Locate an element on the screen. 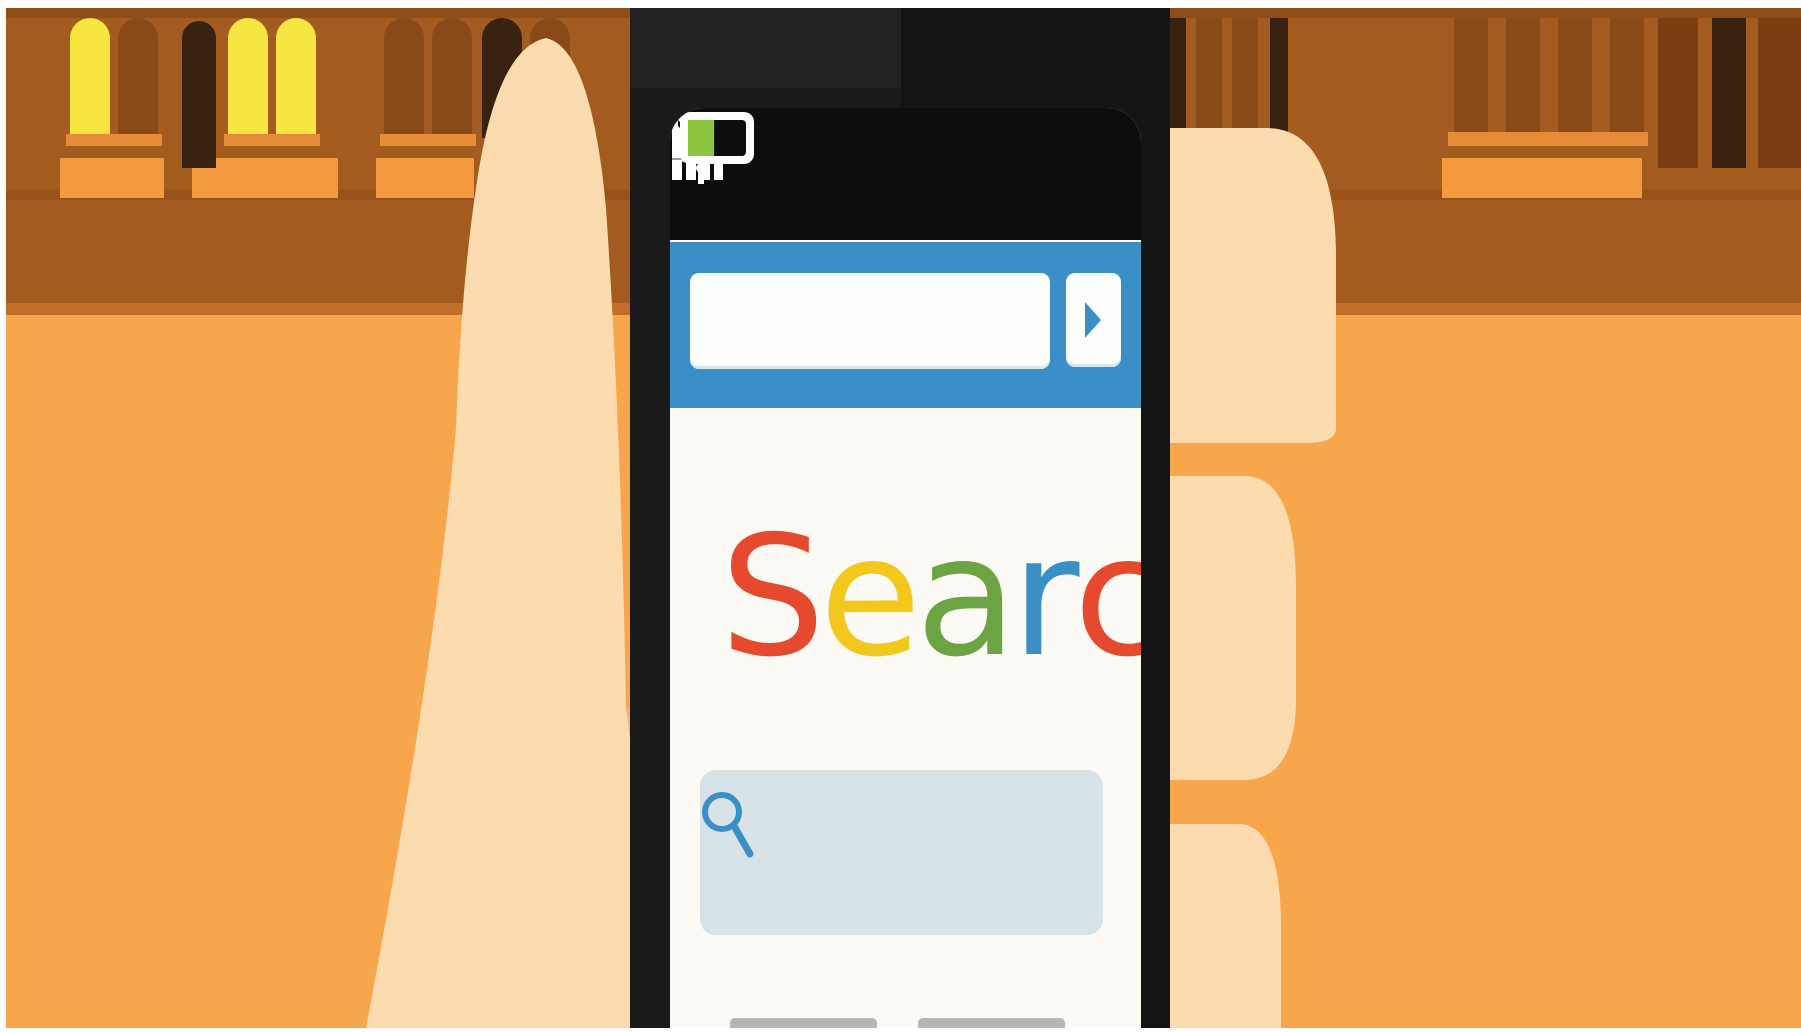 The width and height of the screenshot is (1801, 1033). logo-letter: S is located at coordinates (772, 597).